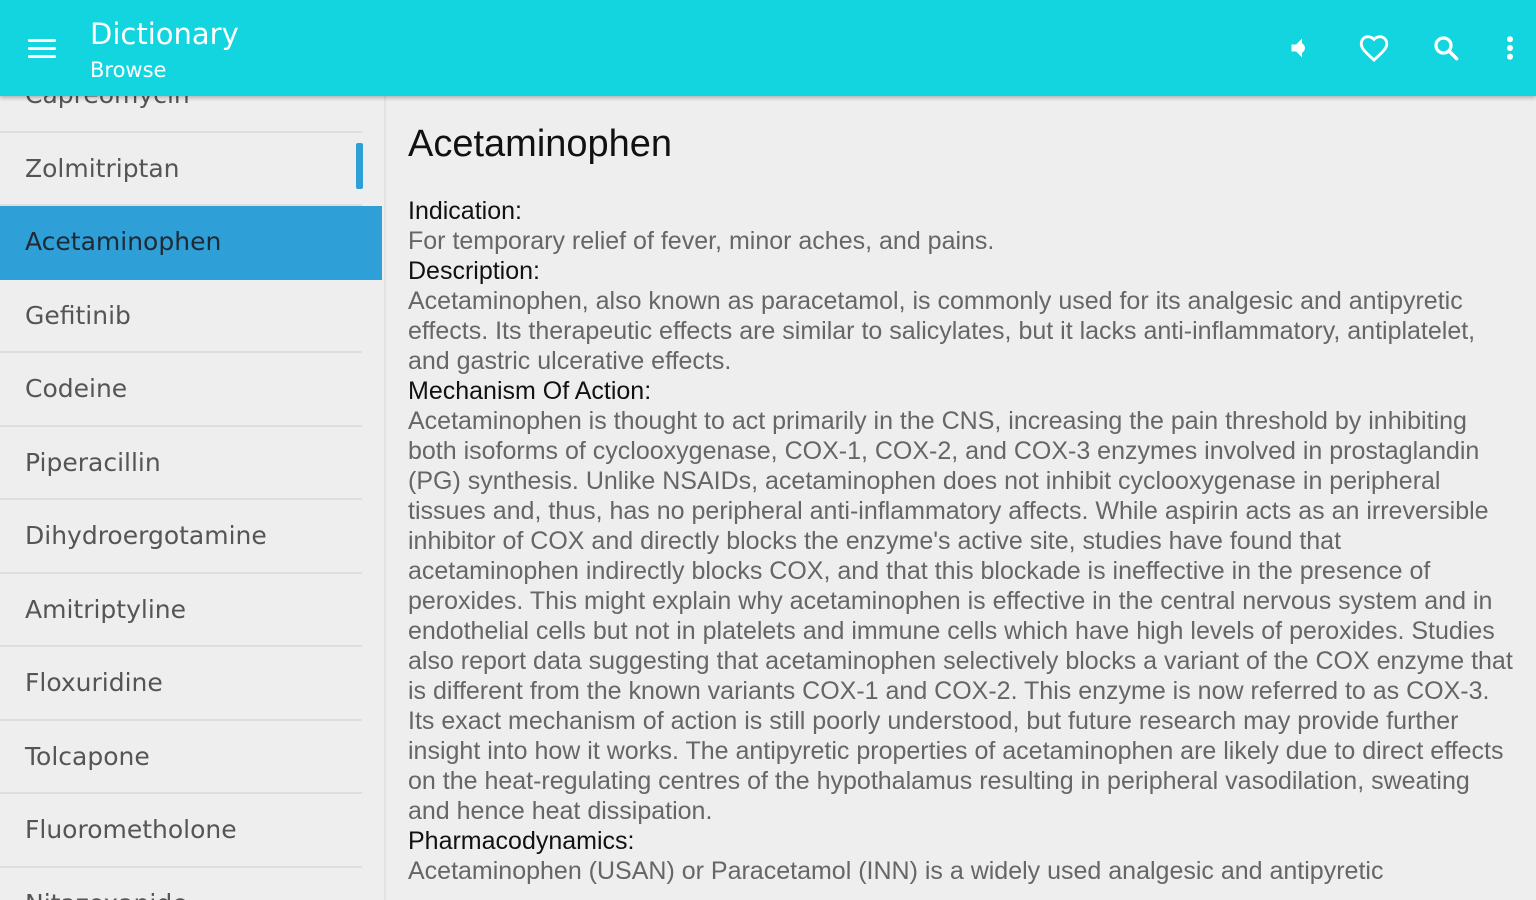  I want to click on list-item: Capreomycin, so click(181, 114).